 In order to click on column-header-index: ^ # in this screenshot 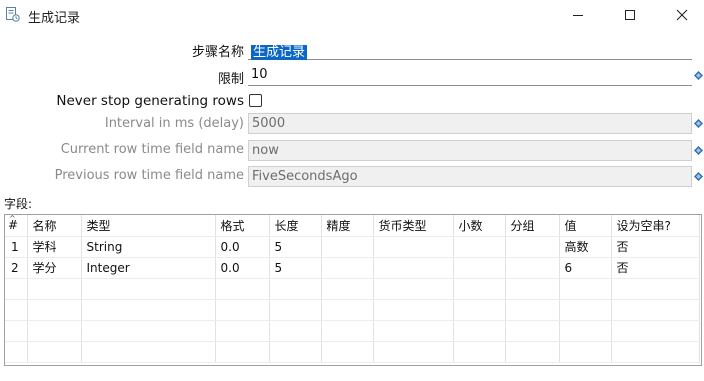, I will do `click(16, 226)`.